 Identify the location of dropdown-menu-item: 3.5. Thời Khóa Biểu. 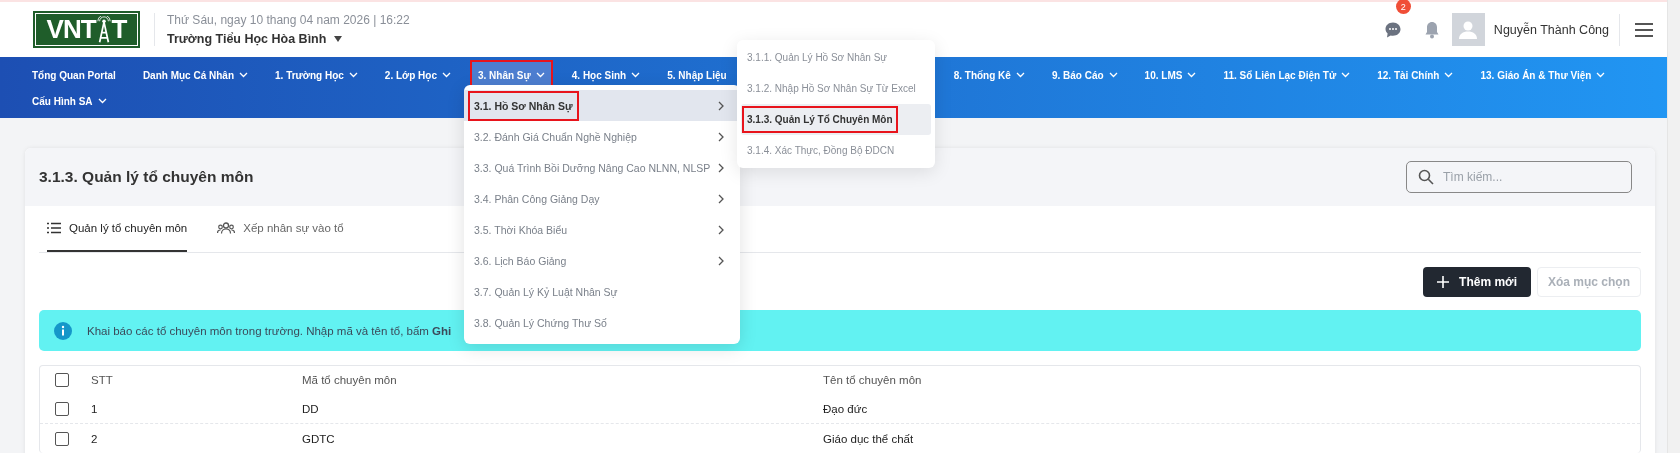
(602, 229).